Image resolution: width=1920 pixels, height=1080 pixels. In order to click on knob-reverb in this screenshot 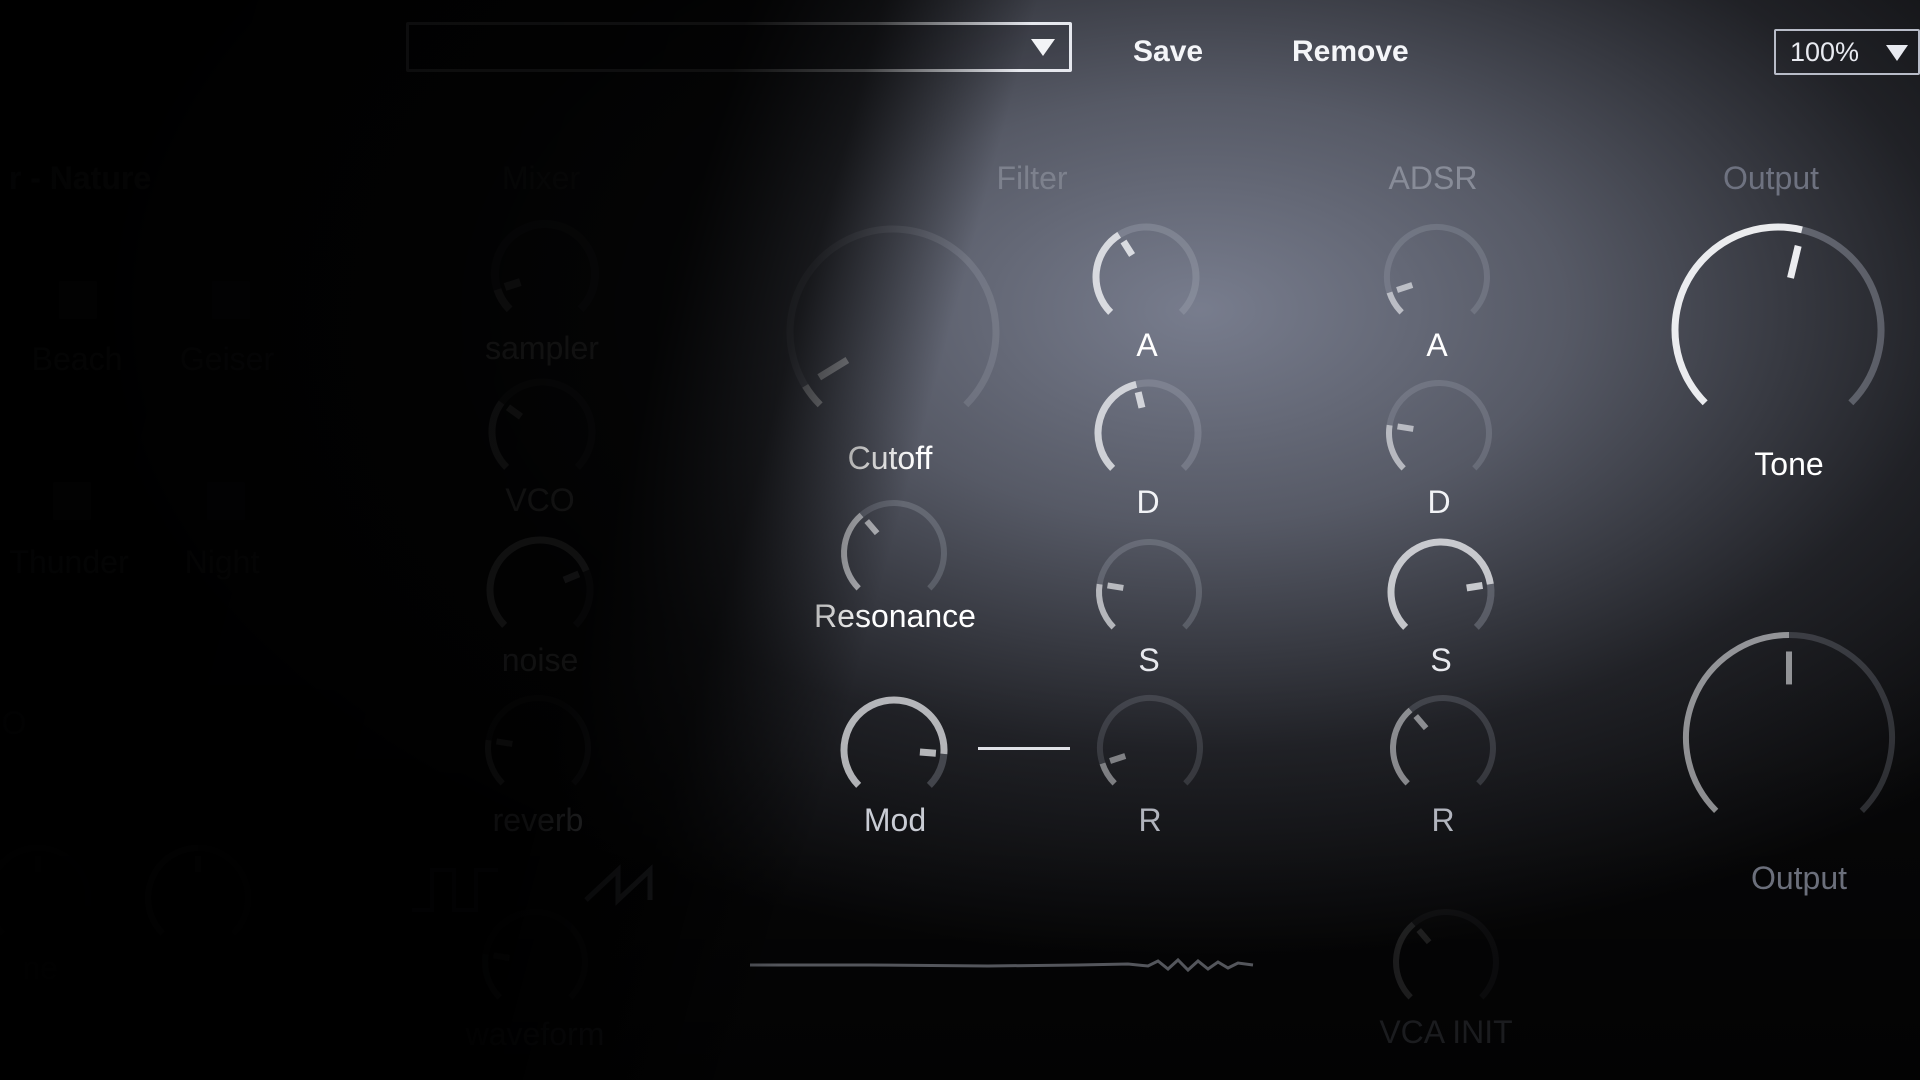, I will do `click(538, 748)`.